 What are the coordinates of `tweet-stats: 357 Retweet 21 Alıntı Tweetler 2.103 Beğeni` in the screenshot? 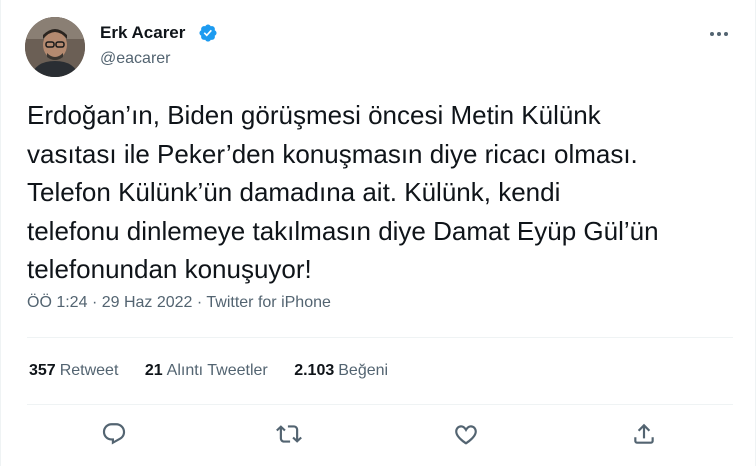 It's located at (219, 371).